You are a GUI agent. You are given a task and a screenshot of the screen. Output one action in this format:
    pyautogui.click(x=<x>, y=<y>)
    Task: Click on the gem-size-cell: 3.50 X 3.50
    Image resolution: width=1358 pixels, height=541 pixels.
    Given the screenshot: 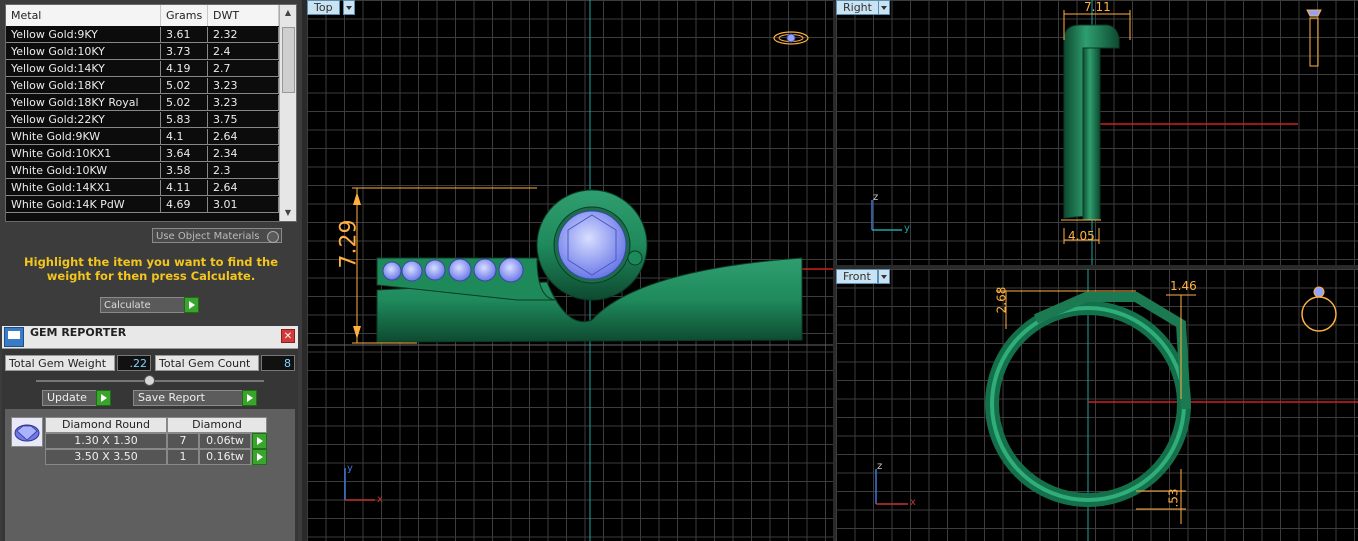 What is the action you would take?
    pyautogui.click(x=106, y=457)
    